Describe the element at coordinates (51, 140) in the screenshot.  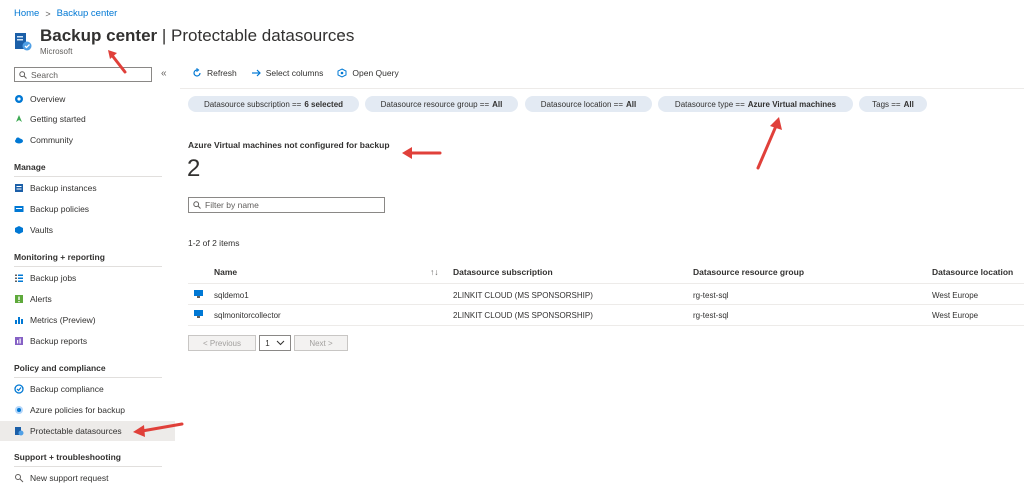
I see `sidebar-item-label: Community` at that location.